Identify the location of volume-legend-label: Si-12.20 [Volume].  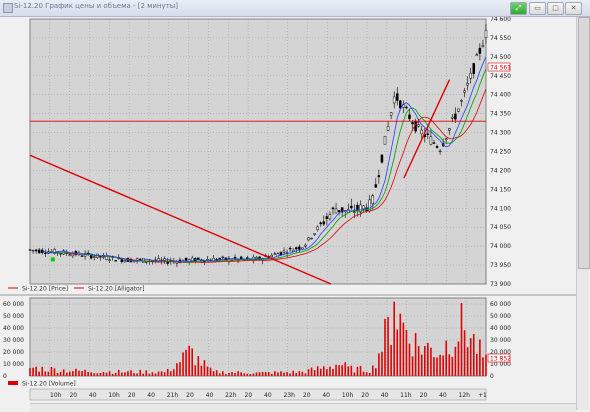
(49, 384).